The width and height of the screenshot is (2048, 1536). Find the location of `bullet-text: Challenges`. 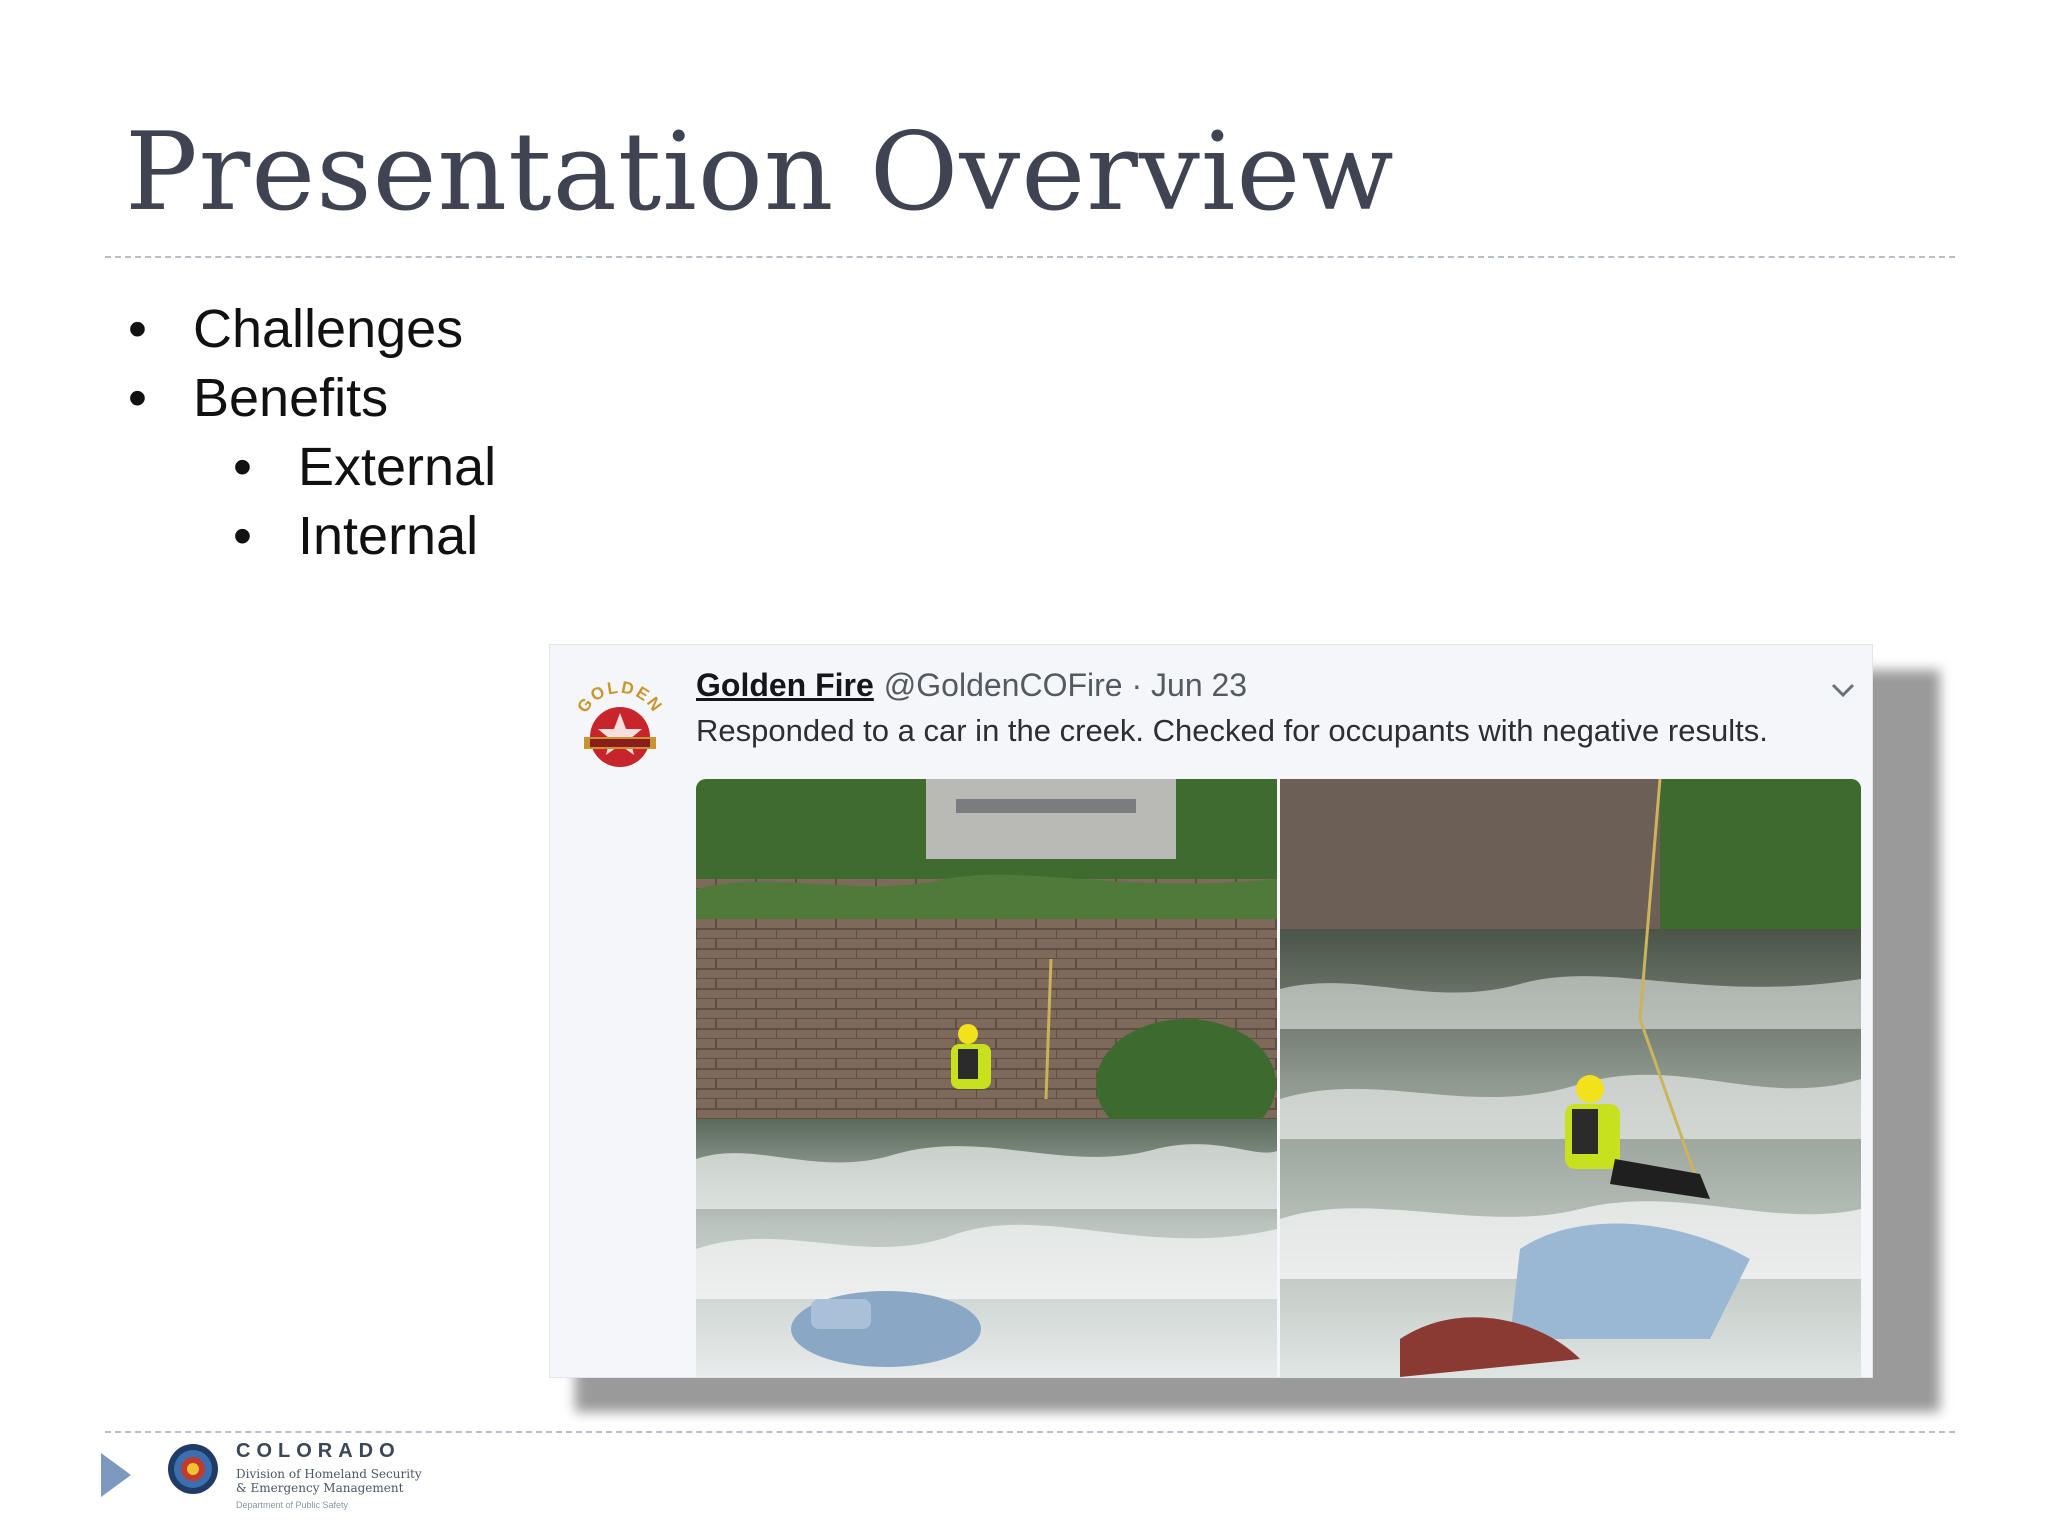

bullet-text: Challenges is located at coordinates (328, 329).